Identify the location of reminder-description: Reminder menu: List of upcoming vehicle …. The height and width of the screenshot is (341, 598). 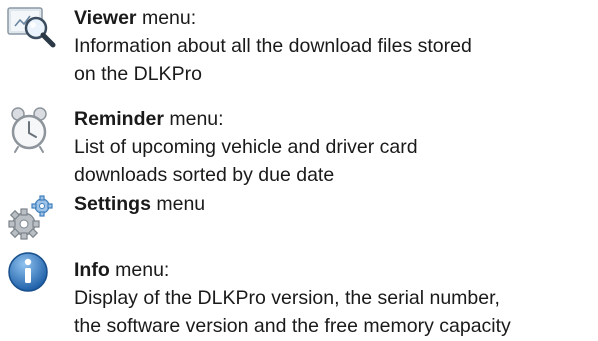
(246, 147).